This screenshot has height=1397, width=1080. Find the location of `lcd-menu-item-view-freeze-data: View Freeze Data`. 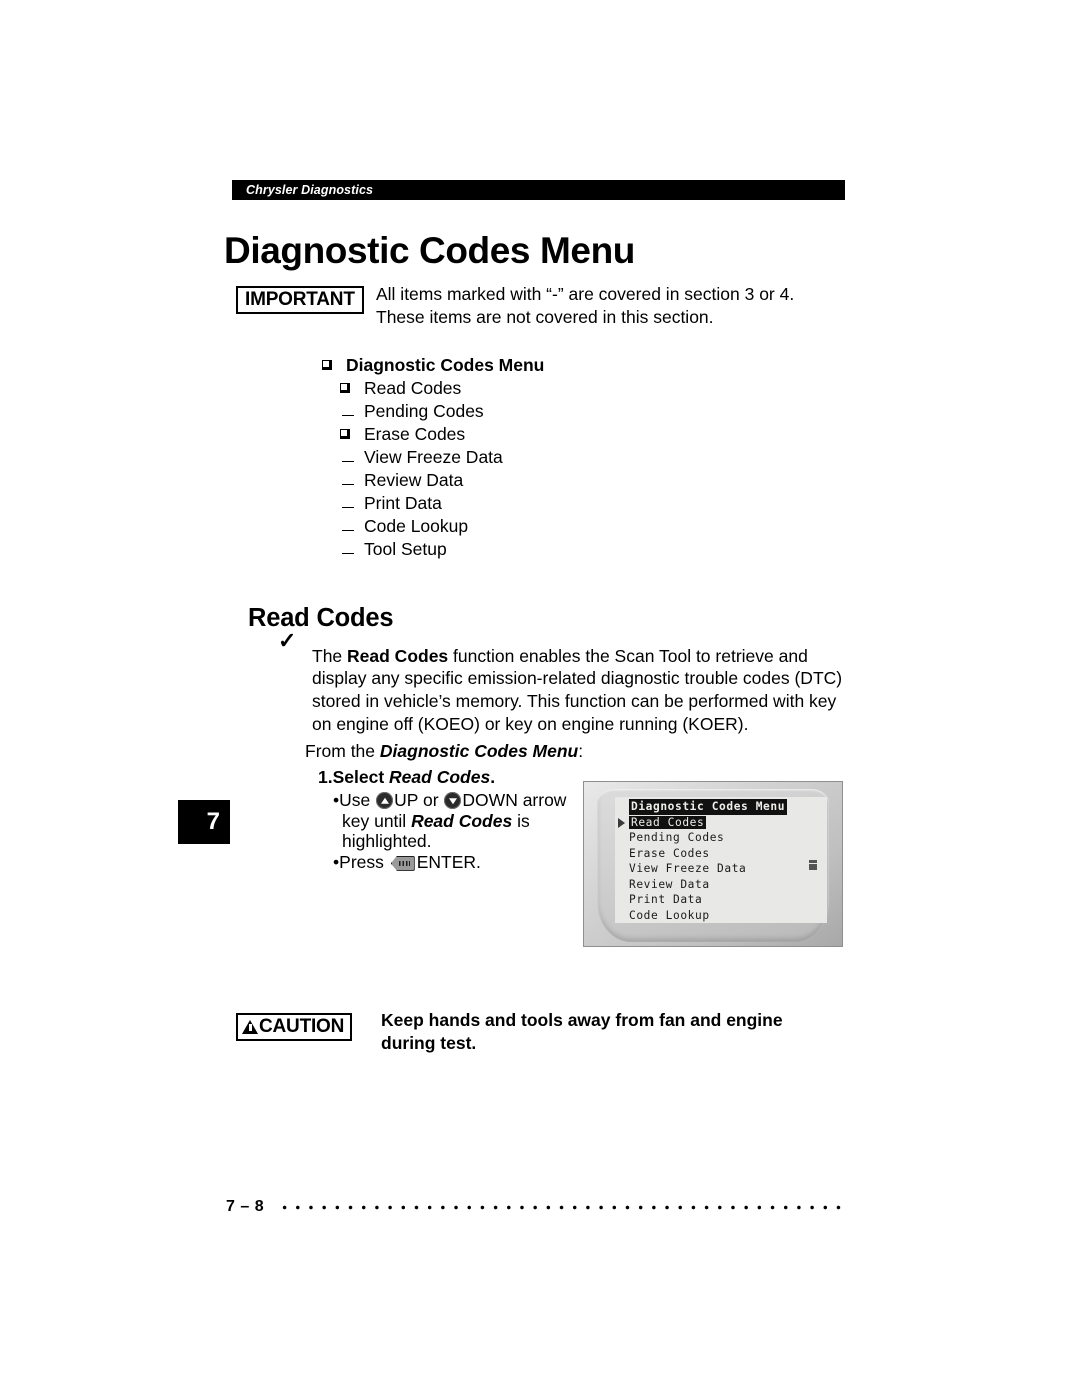

lcd-menu-item-view-freeze-data: View Freeze Data is located at coordinates (721, 869).